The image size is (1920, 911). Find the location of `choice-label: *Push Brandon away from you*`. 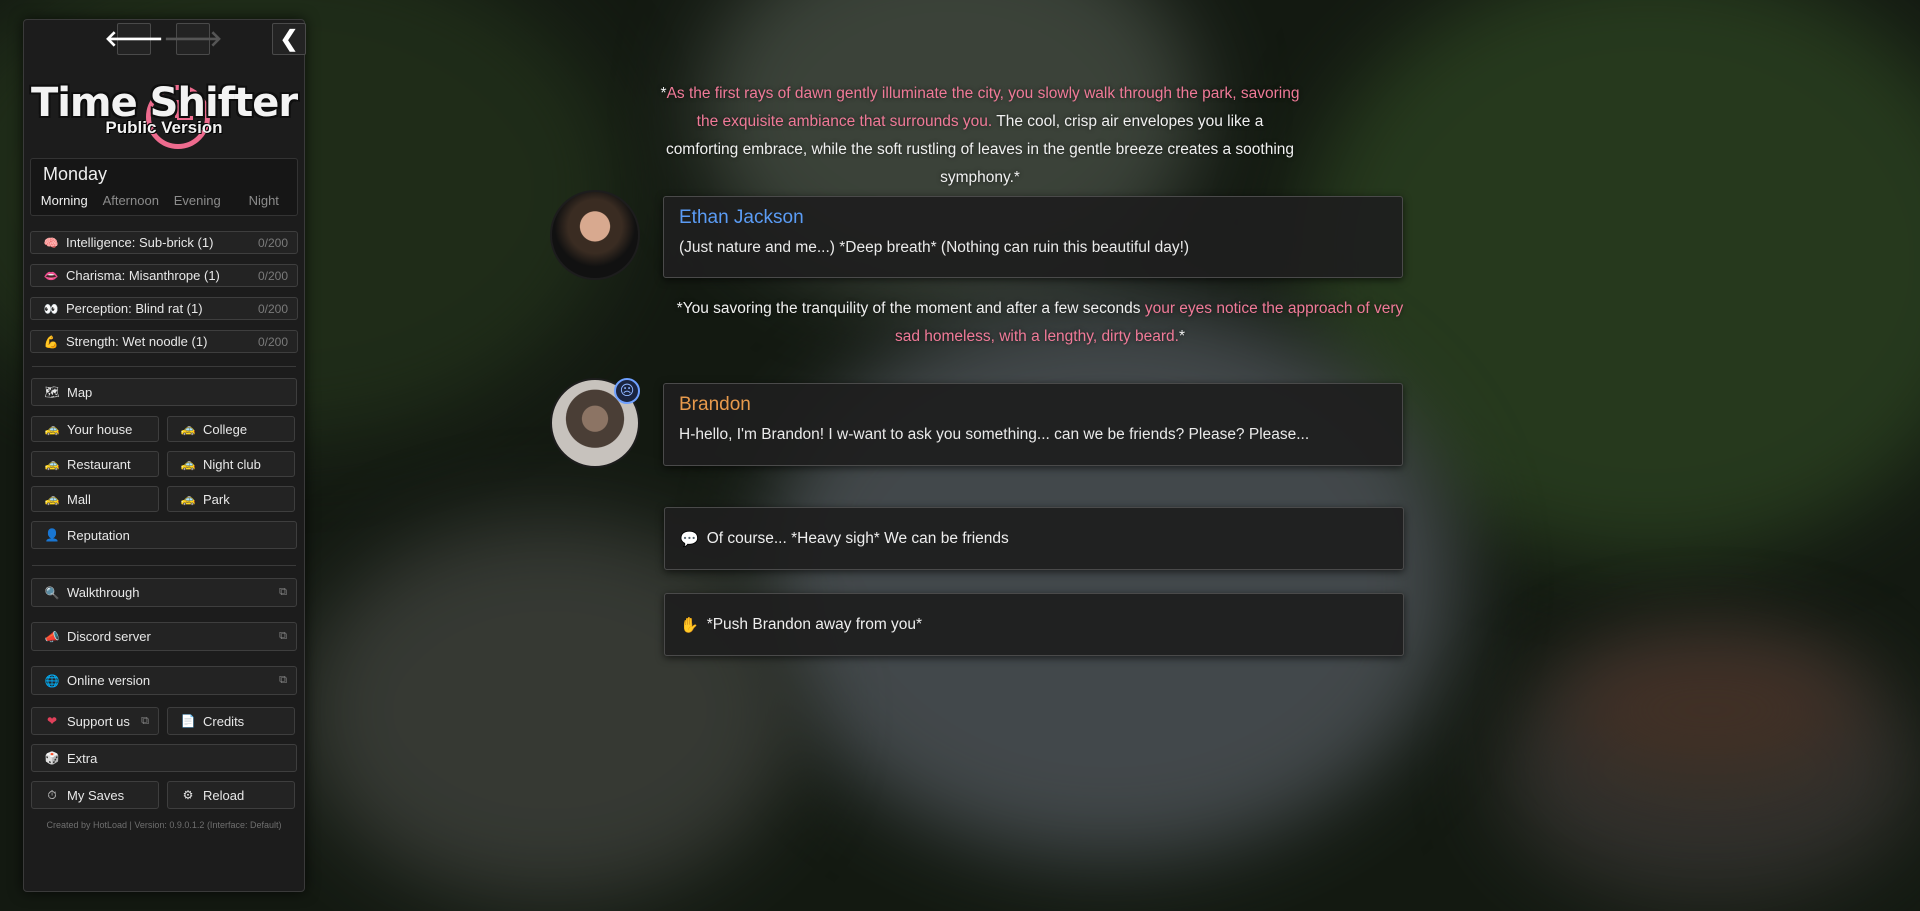

choice-label: *Push Brandon away from you* is located at coordinates (814, 624).